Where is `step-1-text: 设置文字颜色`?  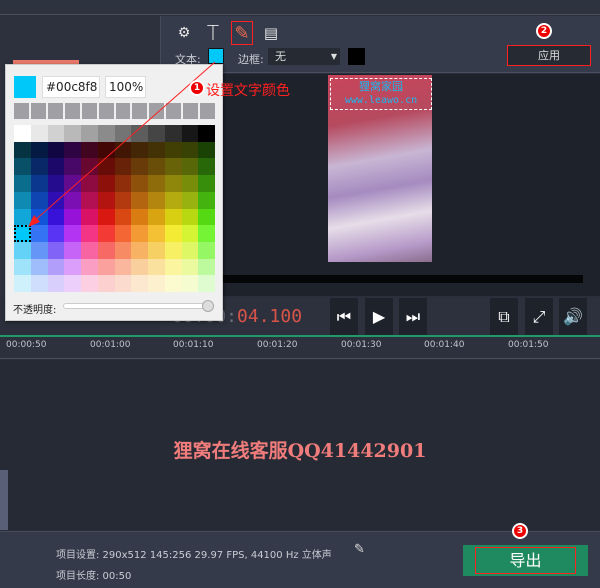 step-1-text: 设置文字颜色 is located at coordinates (248, 91).